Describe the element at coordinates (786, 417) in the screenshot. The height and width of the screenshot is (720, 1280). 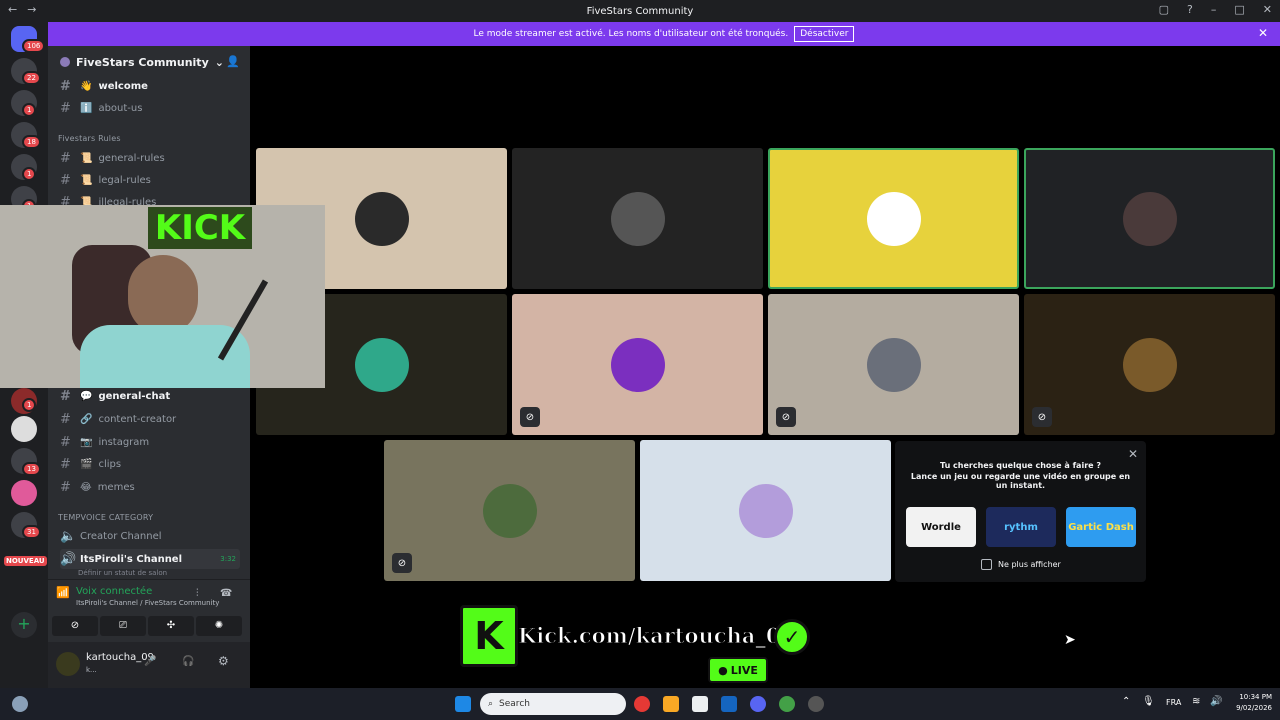
I see `mic-muted-icon: ⊘` at that location.